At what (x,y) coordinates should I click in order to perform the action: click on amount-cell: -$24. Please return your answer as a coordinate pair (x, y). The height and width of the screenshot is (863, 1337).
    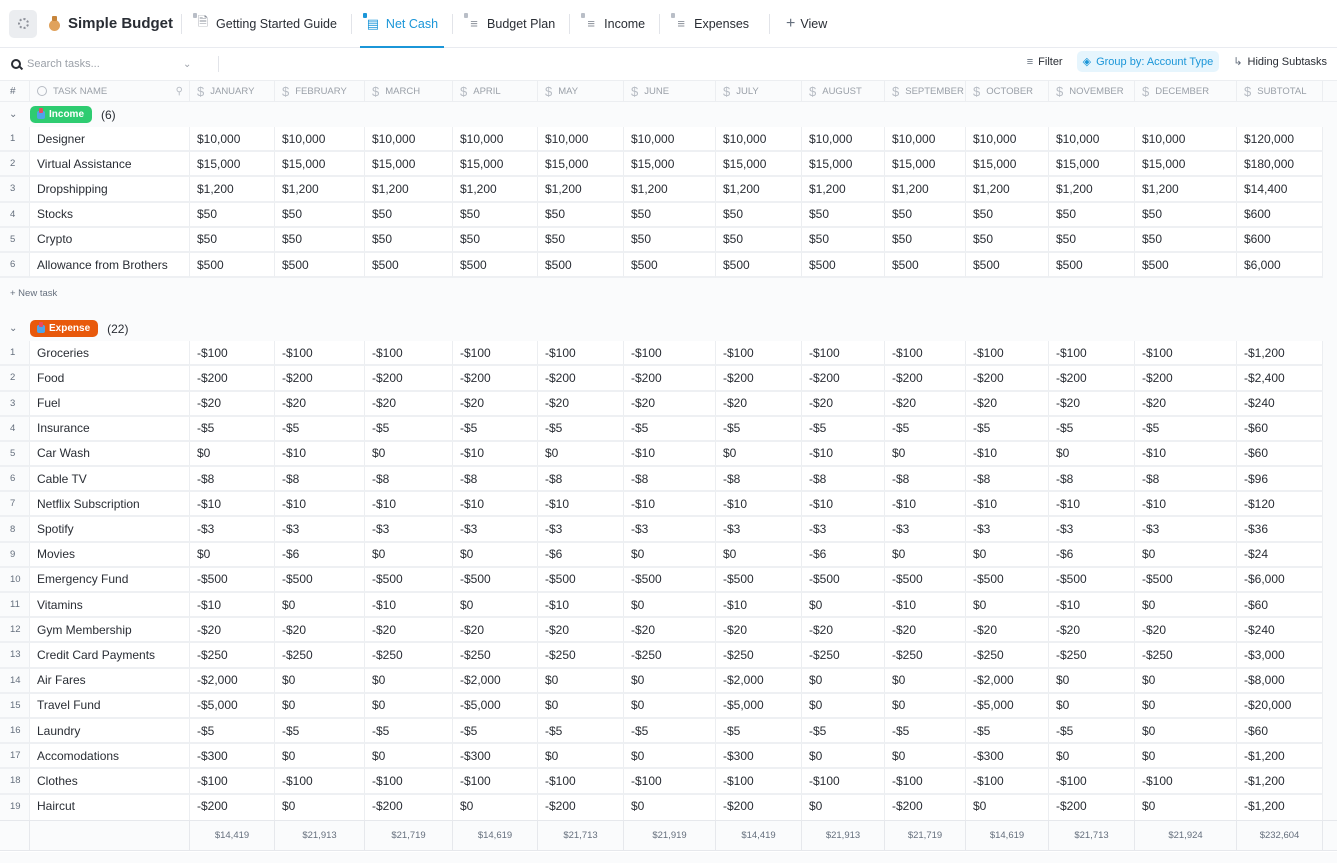
    Looking at the image, I should click on (1280, 555).